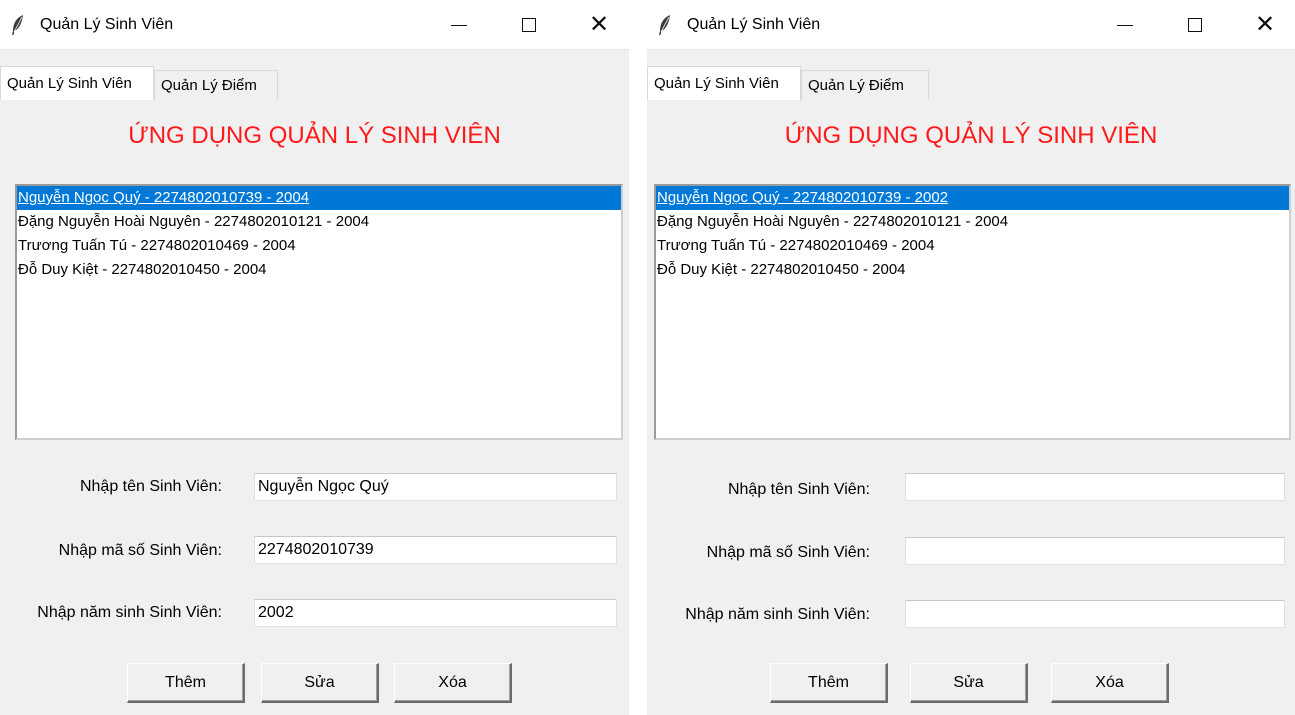 This screenshot has height=715, width=1295. What do you see at coordinates (1095, 551) in the screenshot?
I see `student-id-input` at bounding box center [1095, 551].